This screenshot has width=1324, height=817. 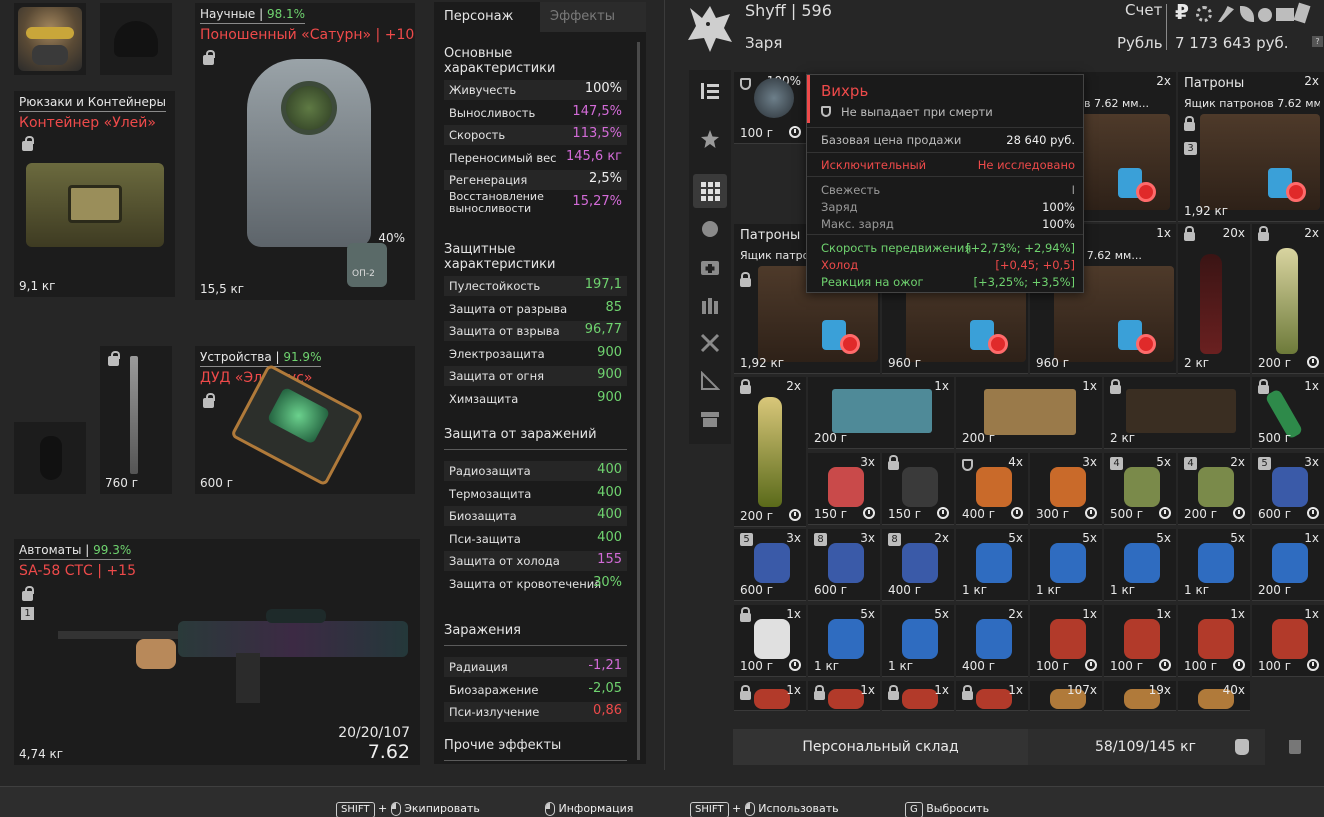 What do you see at coordinates (710, 139) in the screenshot?
I see `artifact-filter-button` at bounding box center [710, 139].